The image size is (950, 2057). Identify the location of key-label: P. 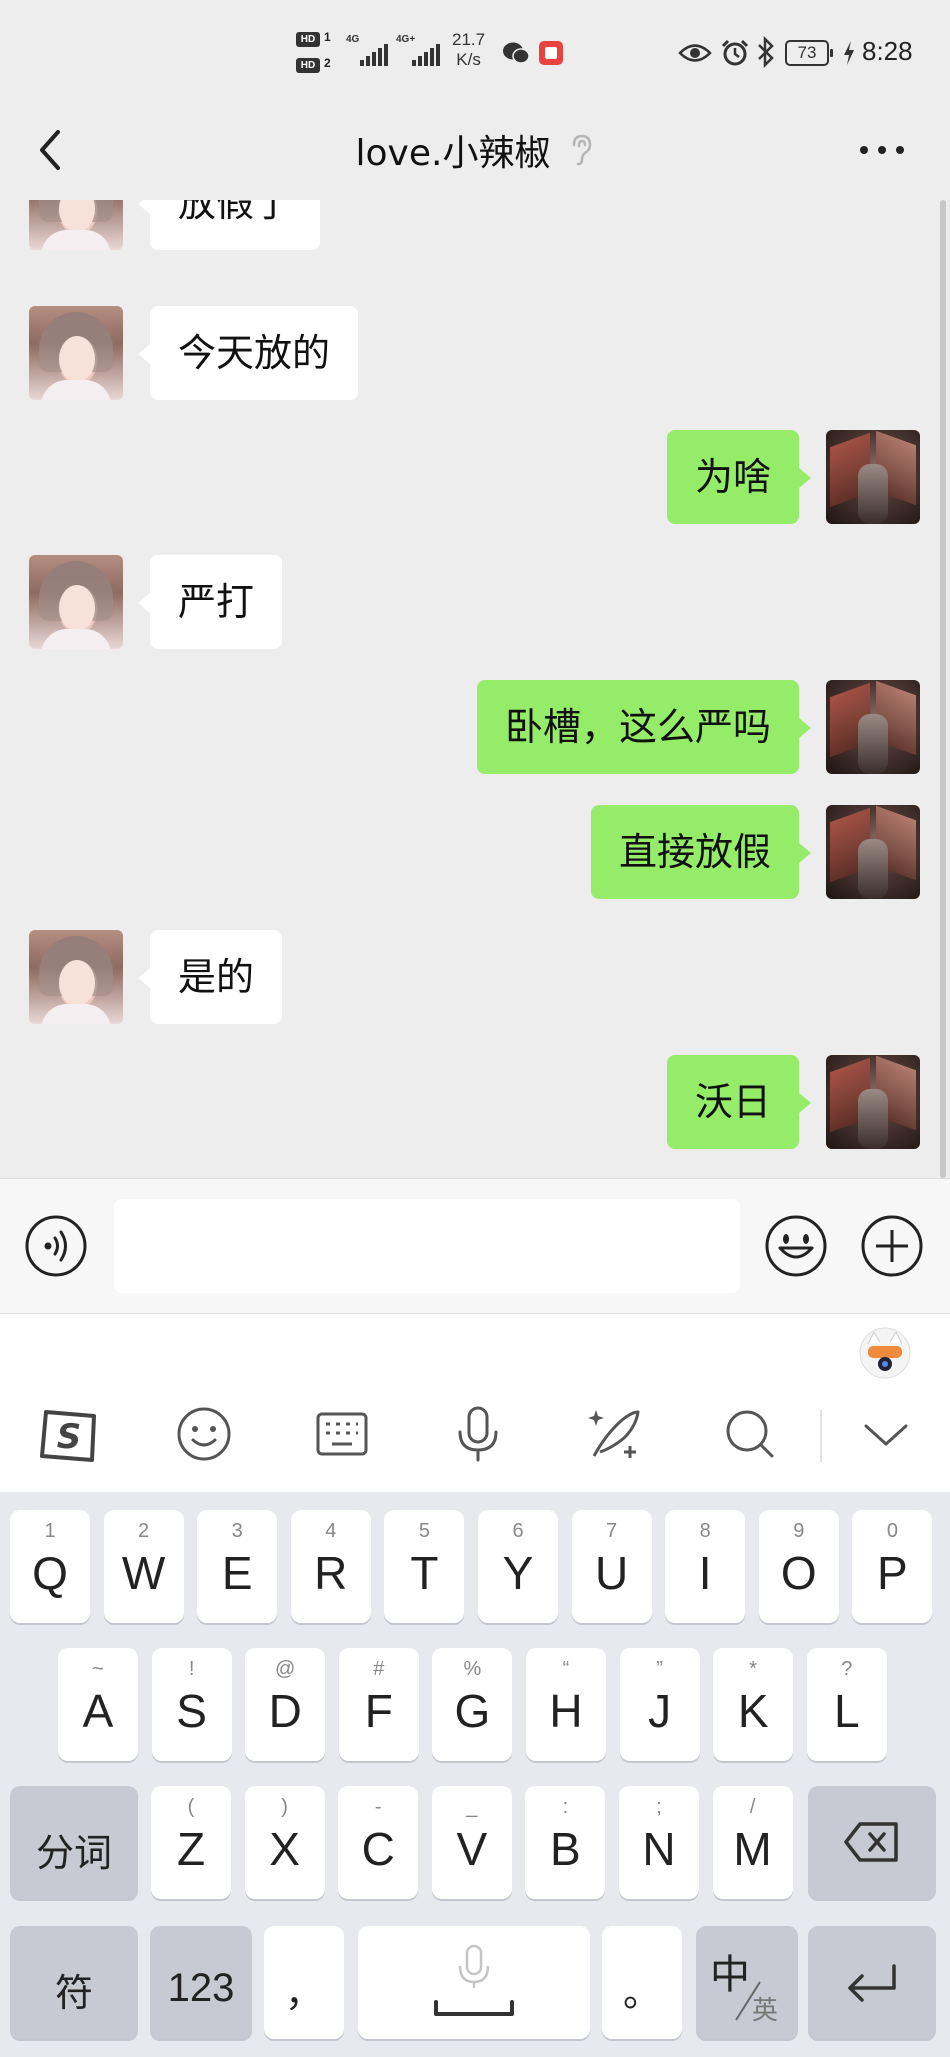
(892, 1573).